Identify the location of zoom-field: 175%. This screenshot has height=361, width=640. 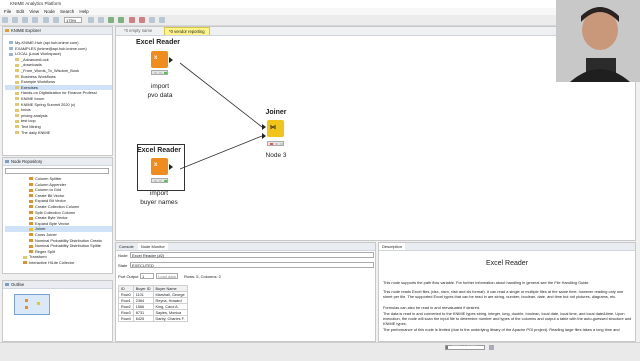
(73, 20).